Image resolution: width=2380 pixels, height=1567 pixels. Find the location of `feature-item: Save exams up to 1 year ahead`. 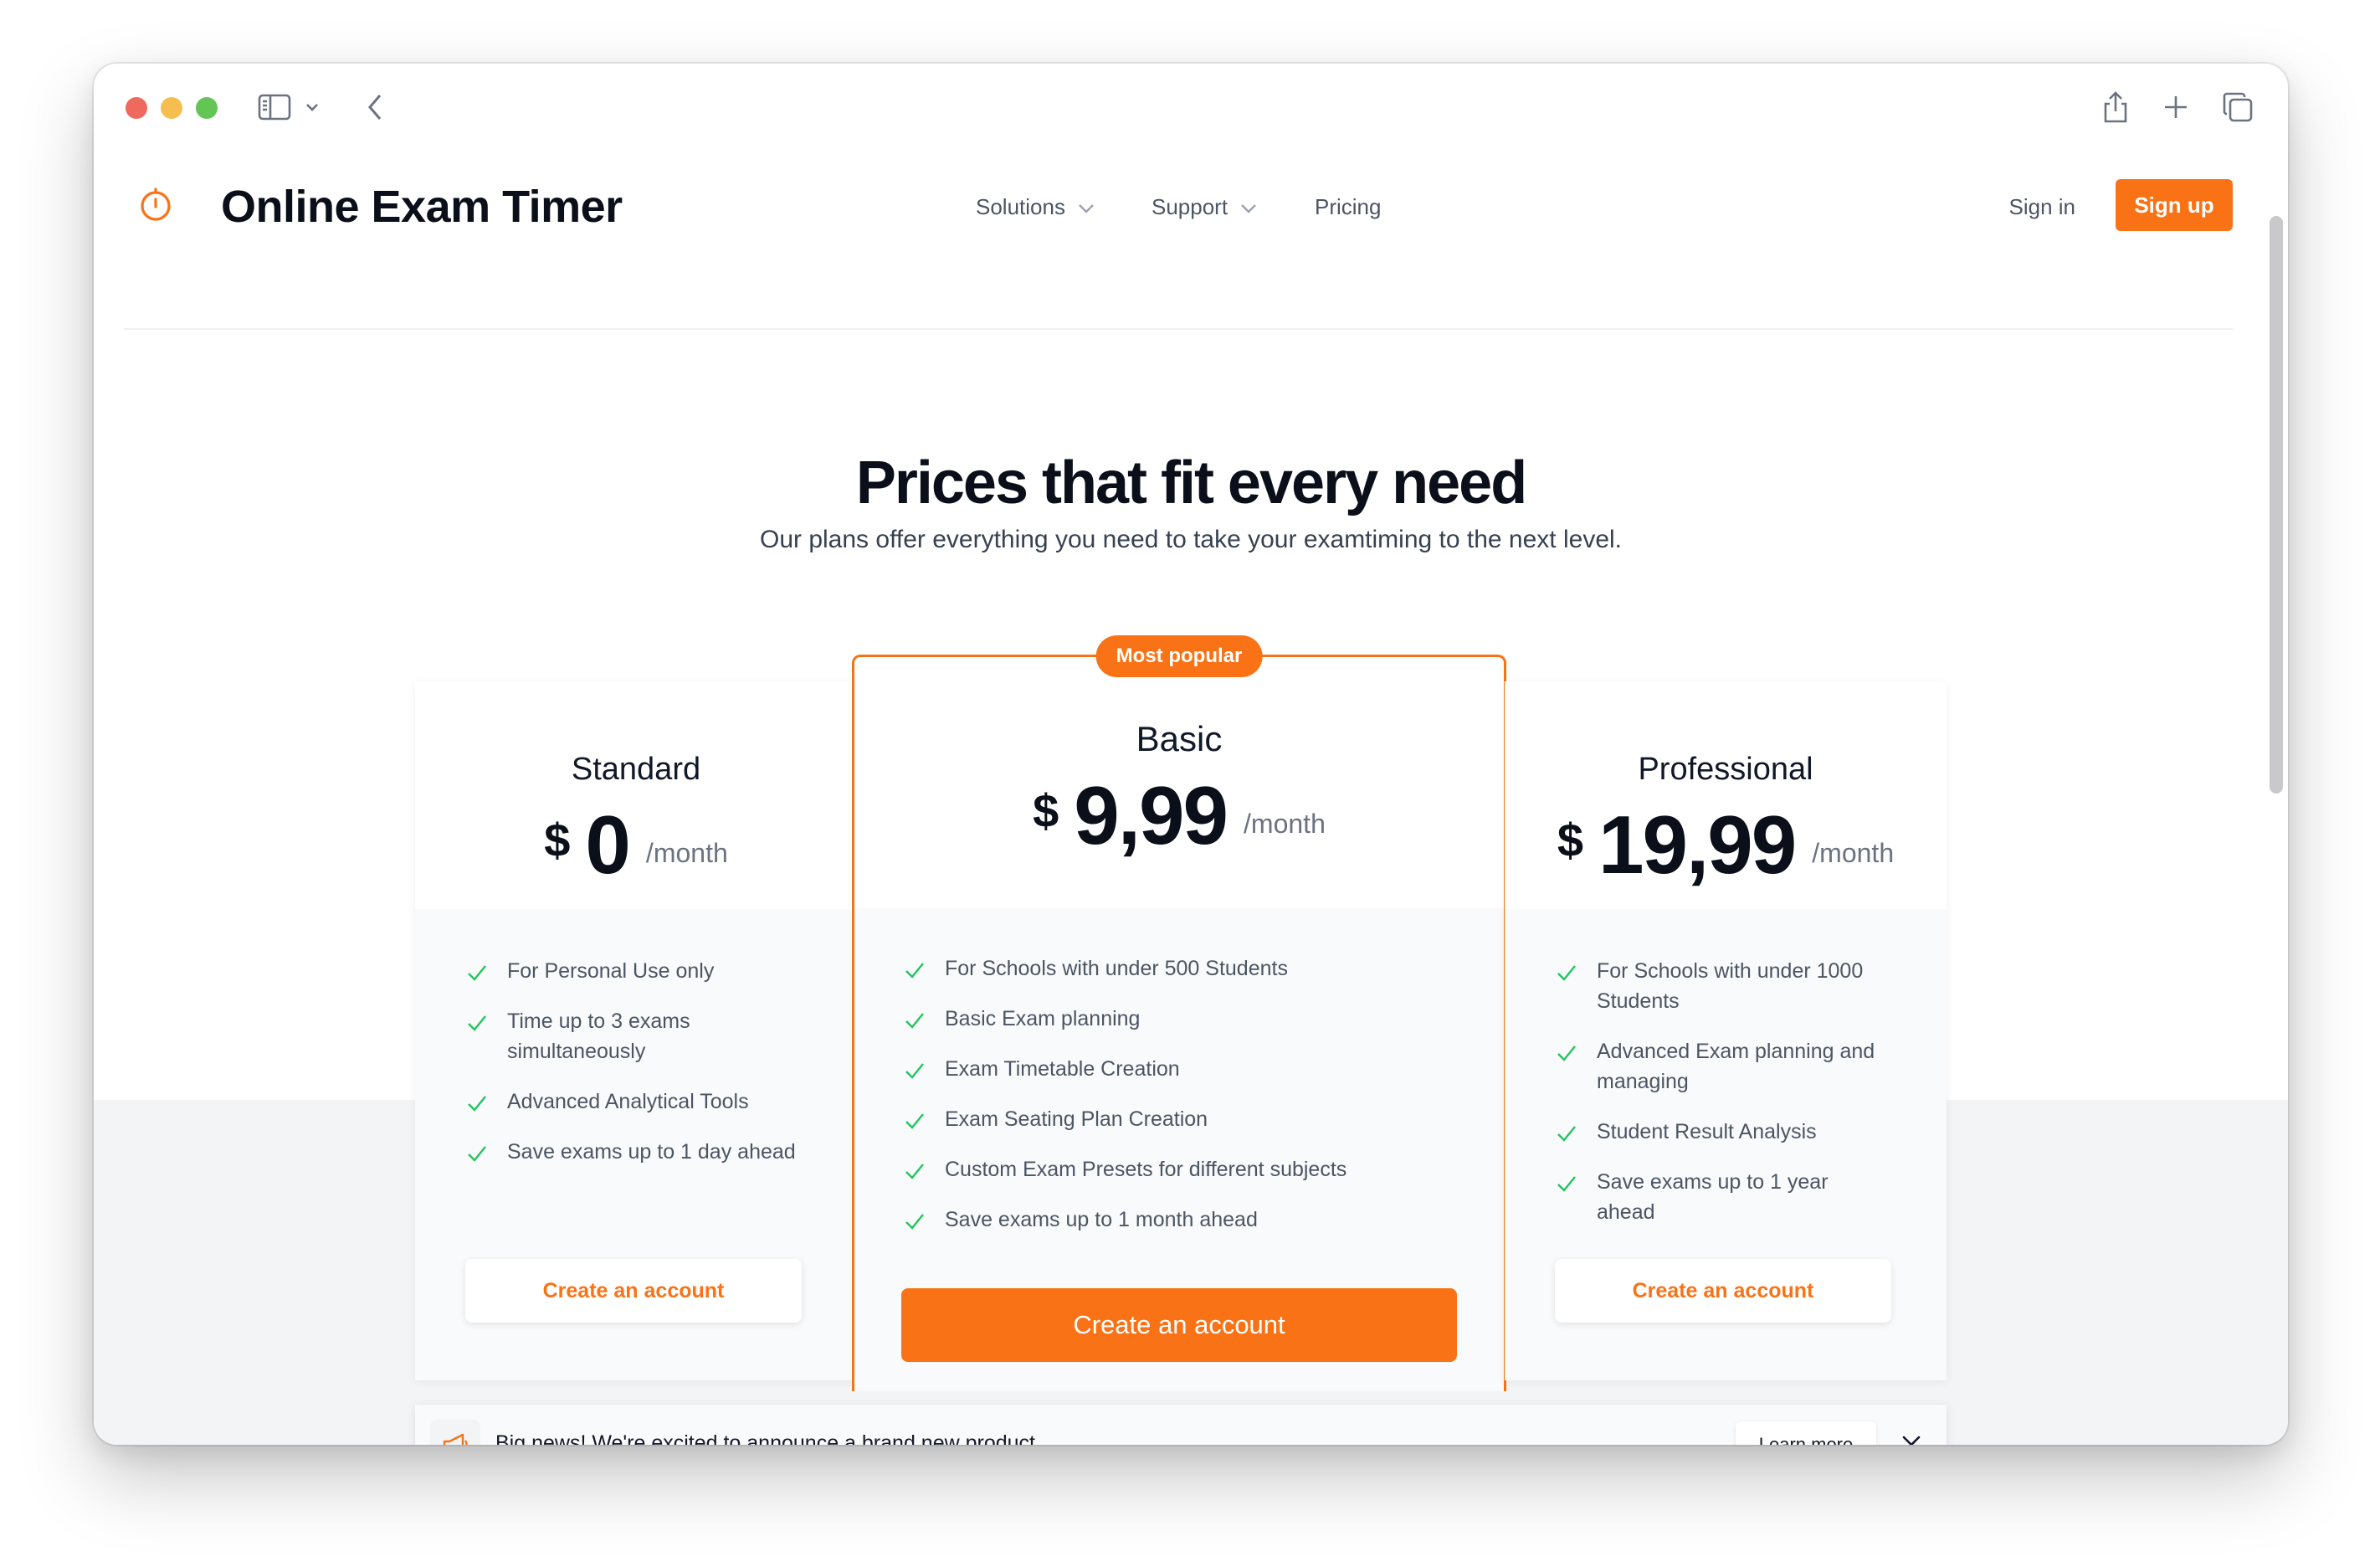

feature-item: Save exams up to 1 year ahead is located at coordinates (1734, 1197).